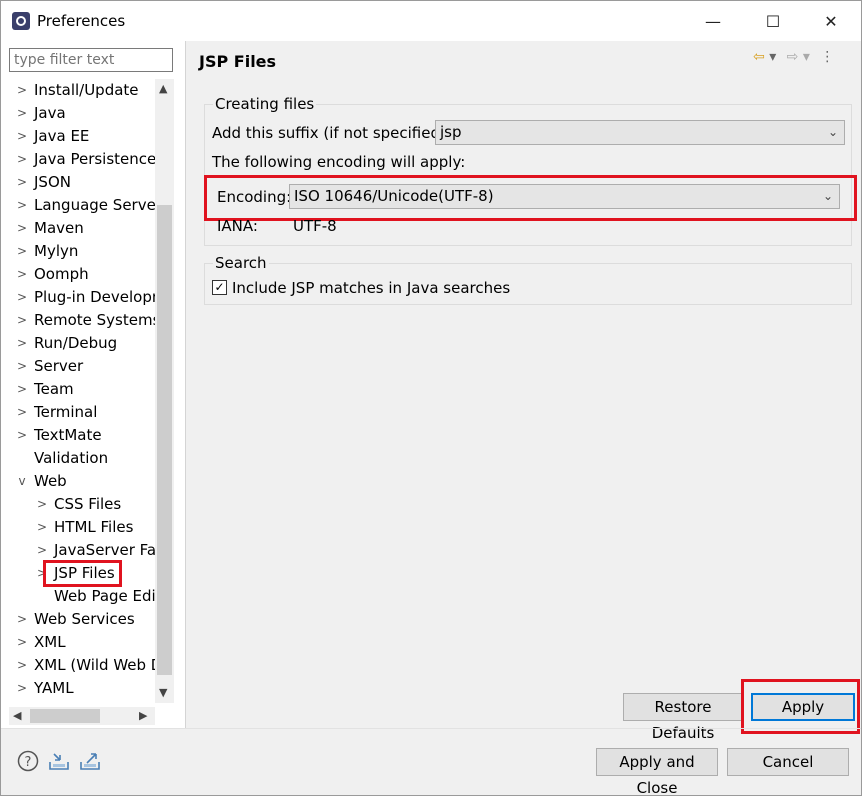 This screenshot has width=862, height=796. What do you see at coordinates (371, 288) in the screenshot?
I see `include-jsp-label: Include JSP matches in Java searches` at bounding box center [371, 288].